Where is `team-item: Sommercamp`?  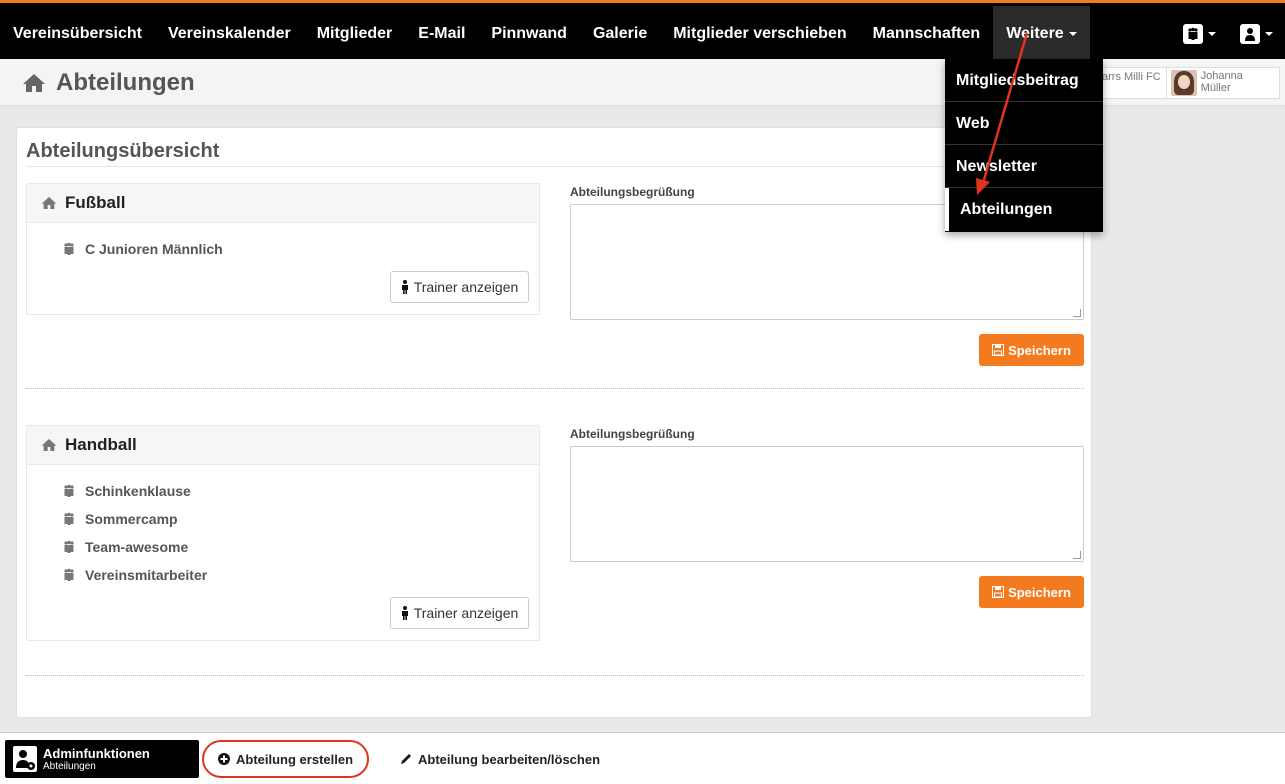
team-item: Sommercamp is located at coordinates (119, 519).